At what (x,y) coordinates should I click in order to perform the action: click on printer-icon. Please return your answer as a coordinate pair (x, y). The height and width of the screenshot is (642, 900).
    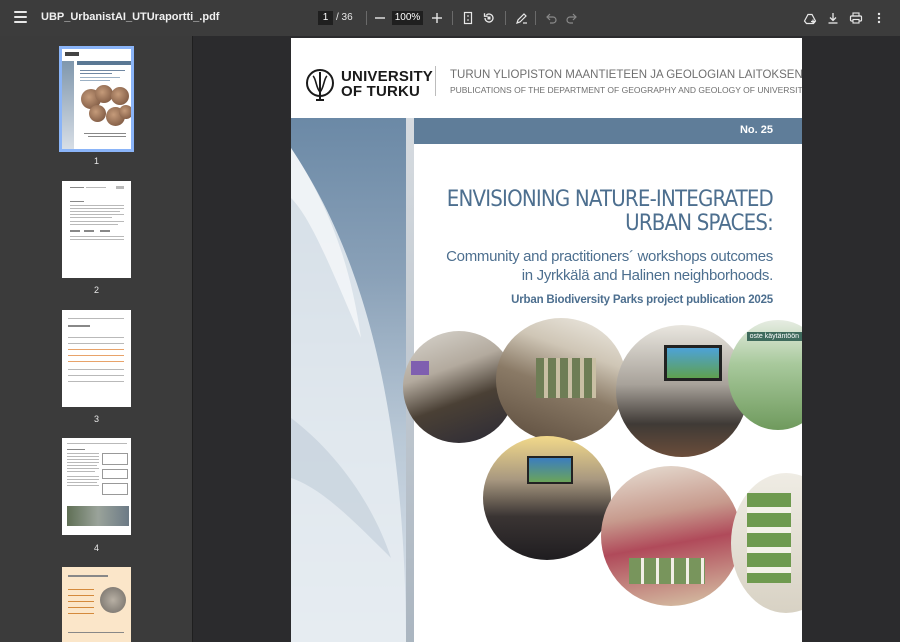
    Looking at the image, I should click on (856, 18).